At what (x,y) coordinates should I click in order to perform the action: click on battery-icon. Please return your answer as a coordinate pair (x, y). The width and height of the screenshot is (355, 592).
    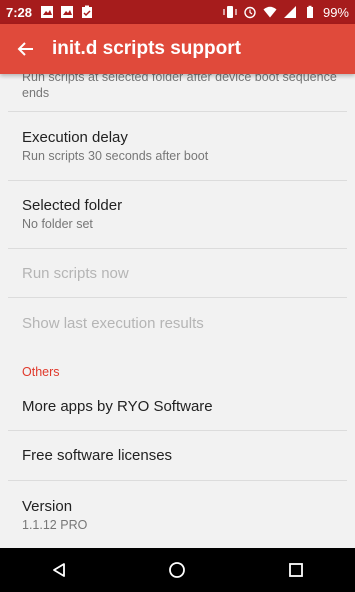
    Looking at the image, I should click on (309, 11).